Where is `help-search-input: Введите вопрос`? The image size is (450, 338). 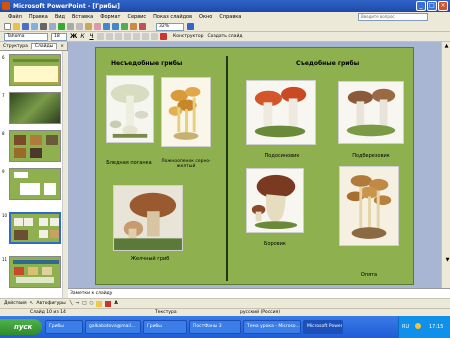 help-search-input: Введите вопрос is located at coordinates (393, 17).